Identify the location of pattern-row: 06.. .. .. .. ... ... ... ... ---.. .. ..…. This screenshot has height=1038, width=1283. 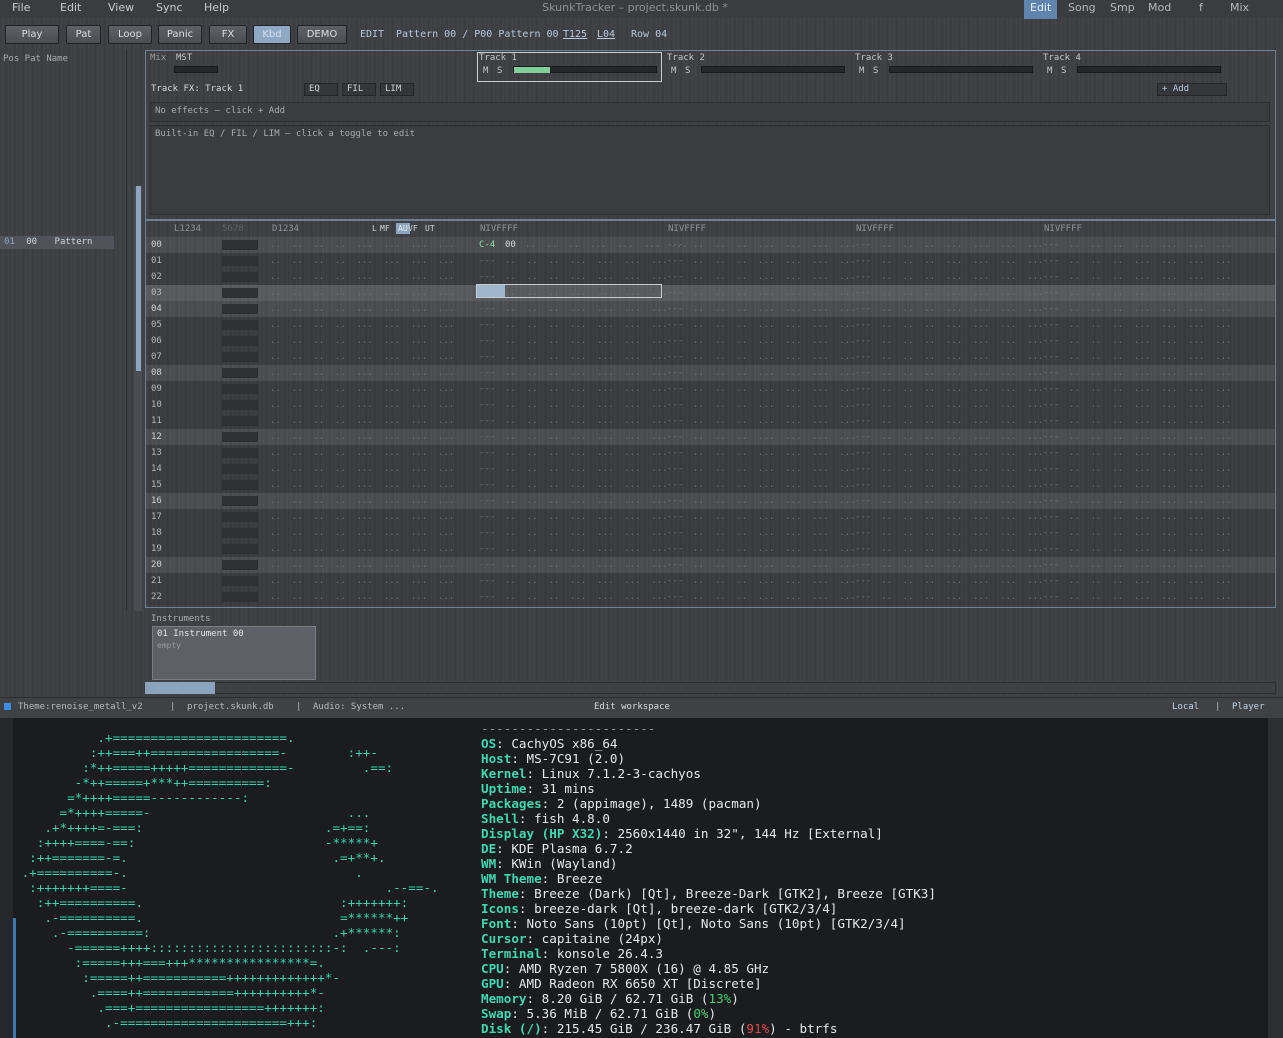
(710, 341).